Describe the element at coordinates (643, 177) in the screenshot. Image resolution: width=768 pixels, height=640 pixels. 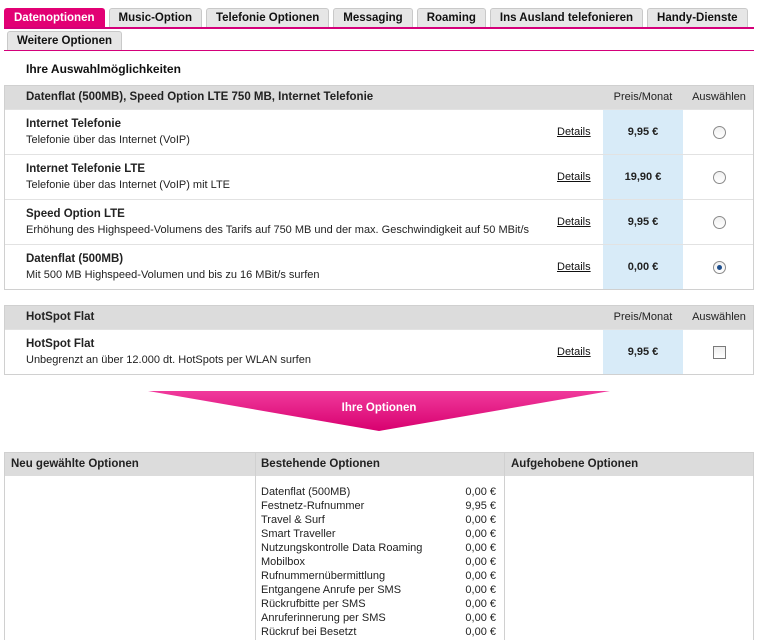
I see `option-price: 19,90 €` at that location.